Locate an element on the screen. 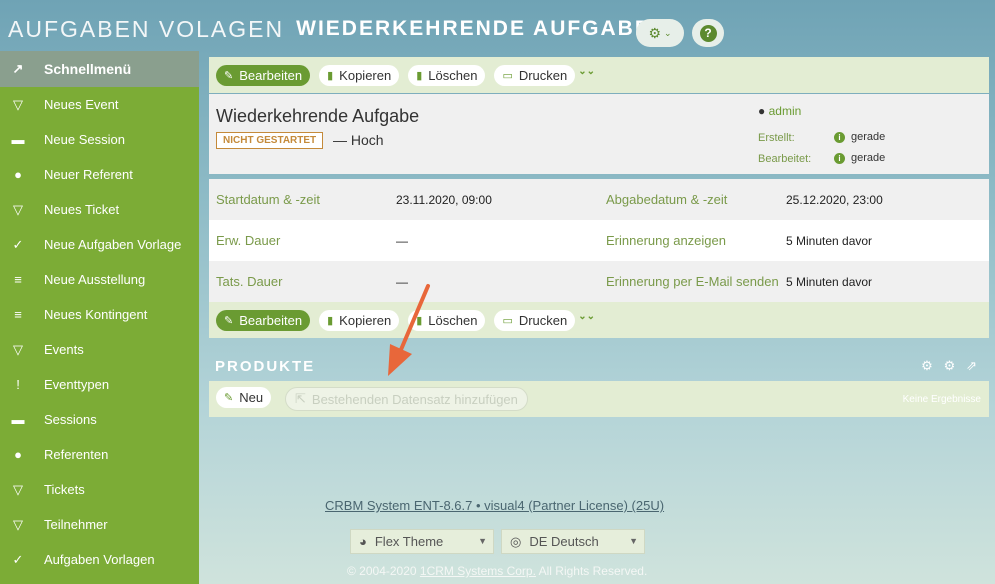  help-button: ? is located at coordinates (708, 33).